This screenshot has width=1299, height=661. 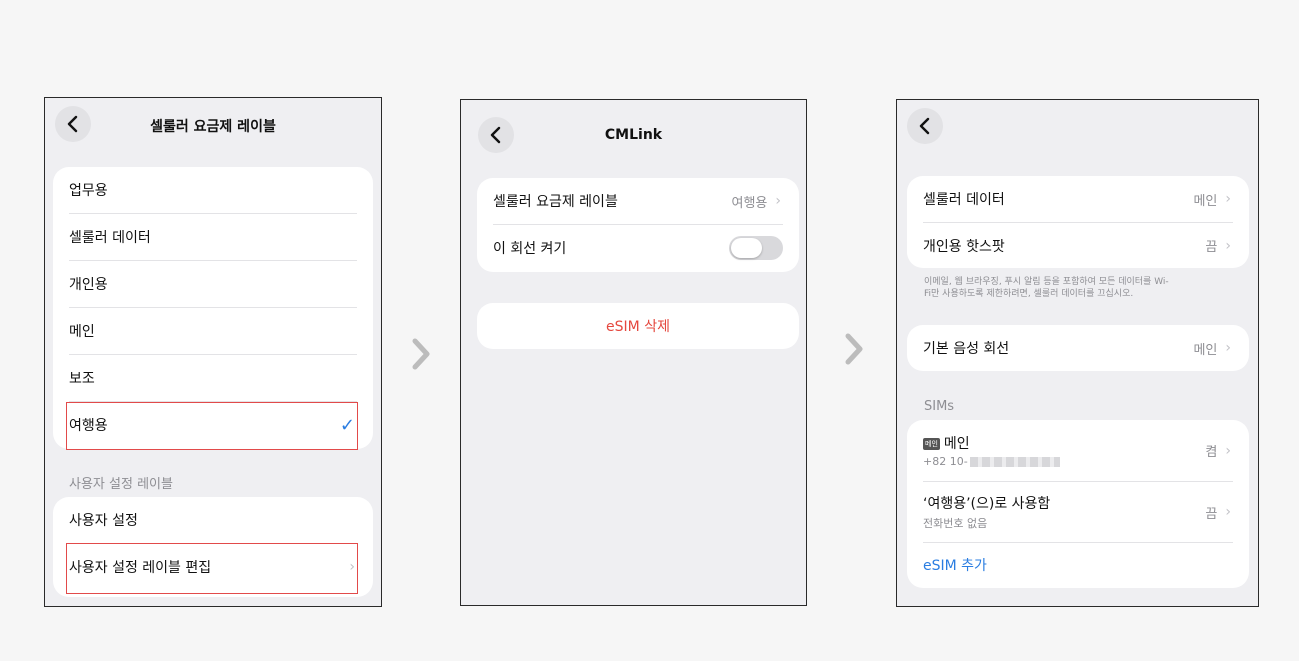 What do you see at coordinates (1078, 199) in the screenshot?
I see `cellular-data-row: 셀룰러 데이터 메인 ›` at bounding box center [1078, 199].